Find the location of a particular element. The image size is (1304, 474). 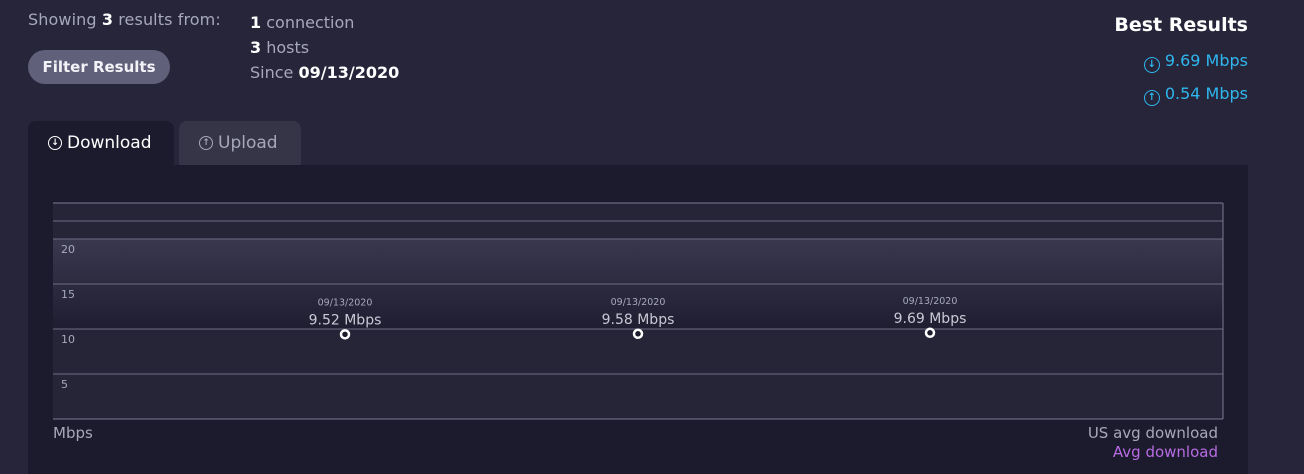

tab-upload-label: Upload is located at coordinates (248, 143).